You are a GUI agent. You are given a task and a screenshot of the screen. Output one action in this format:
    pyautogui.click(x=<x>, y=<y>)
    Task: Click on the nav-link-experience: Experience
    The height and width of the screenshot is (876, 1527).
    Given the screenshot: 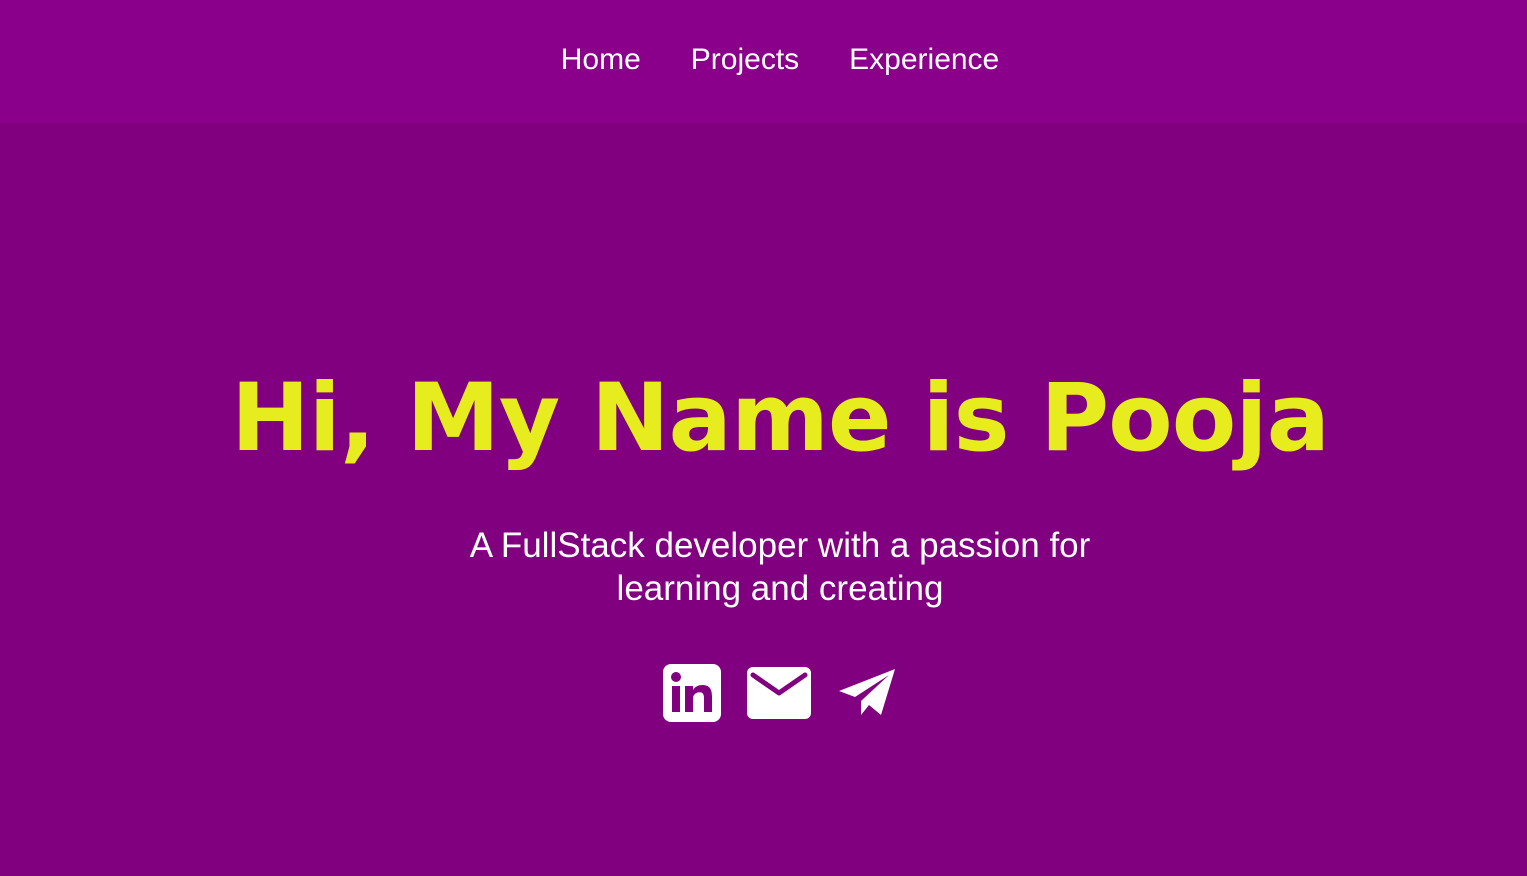 What is the action you would take?
    pyautogui.click(x=924, y=60)
    